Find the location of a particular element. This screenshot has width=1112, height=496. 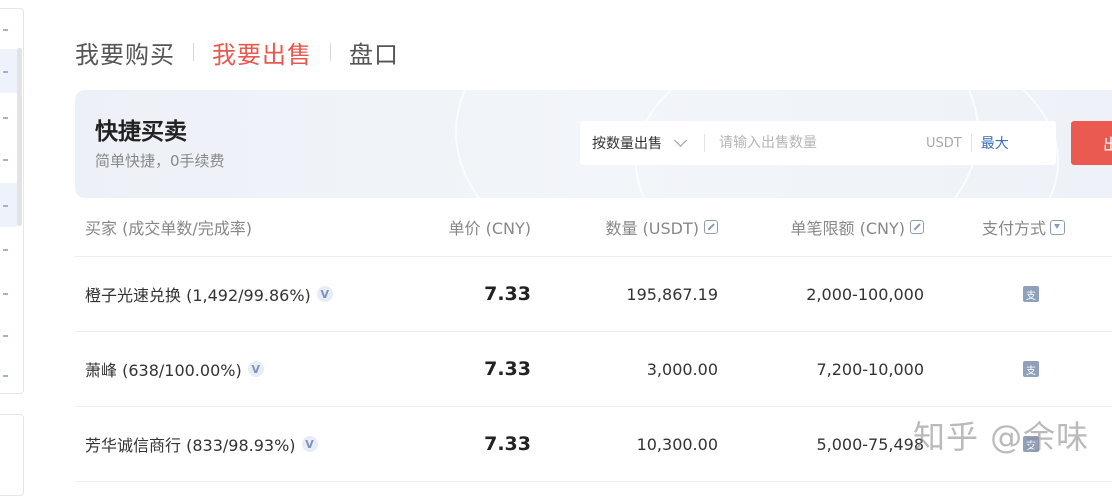

chevron-down-icon is located at coordinates (680, 140).